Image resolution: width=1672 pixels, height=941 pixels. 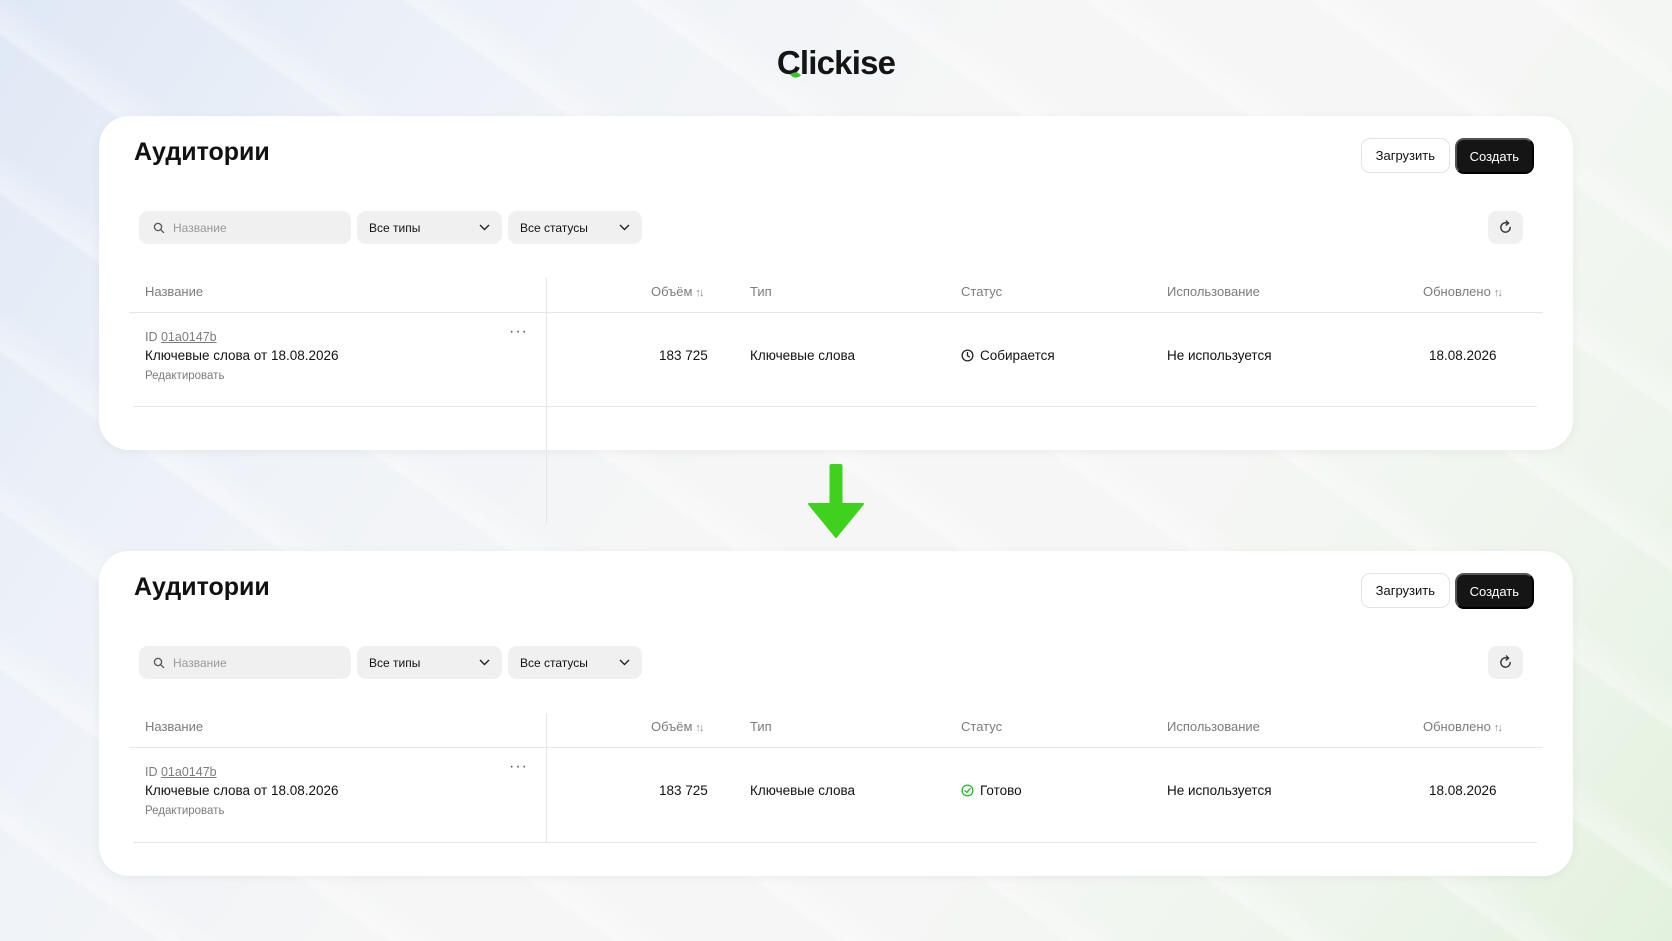 What do you see at coordinates (1008, 355) in the screenshot?
I see `row-status: Собирается` at bounding box center [1008, 355].